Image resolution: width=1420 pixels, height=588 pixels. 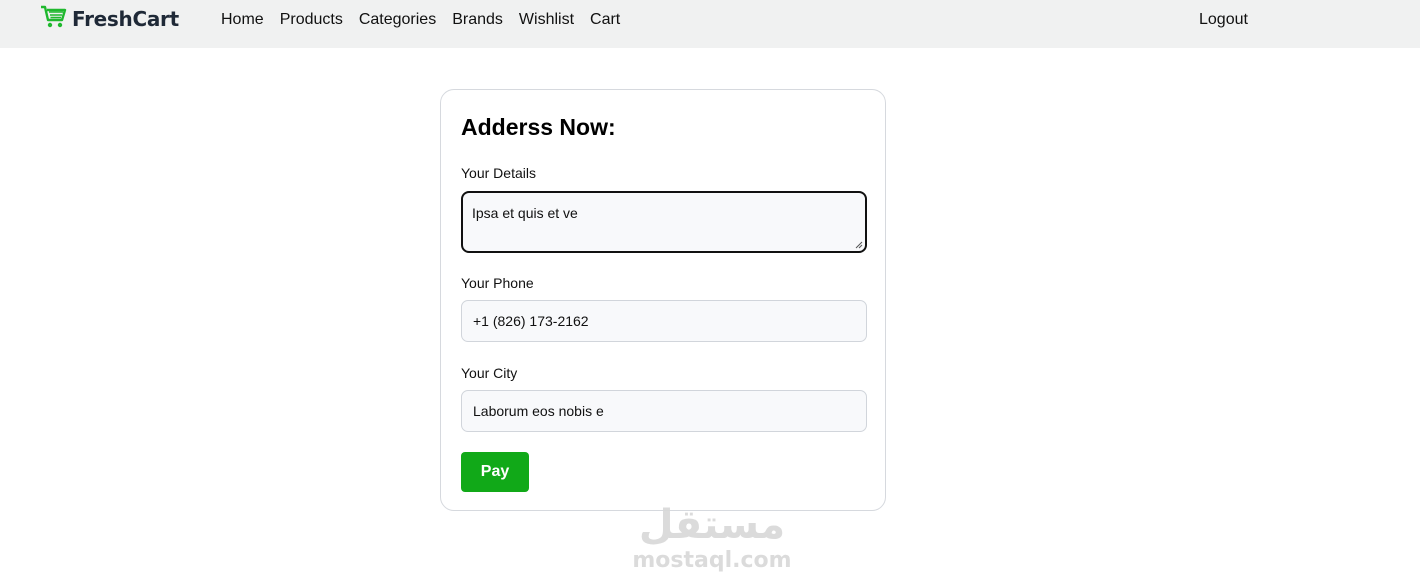 I want to click on watermark-latin: mostaql.com, so click(x=712, y=560).